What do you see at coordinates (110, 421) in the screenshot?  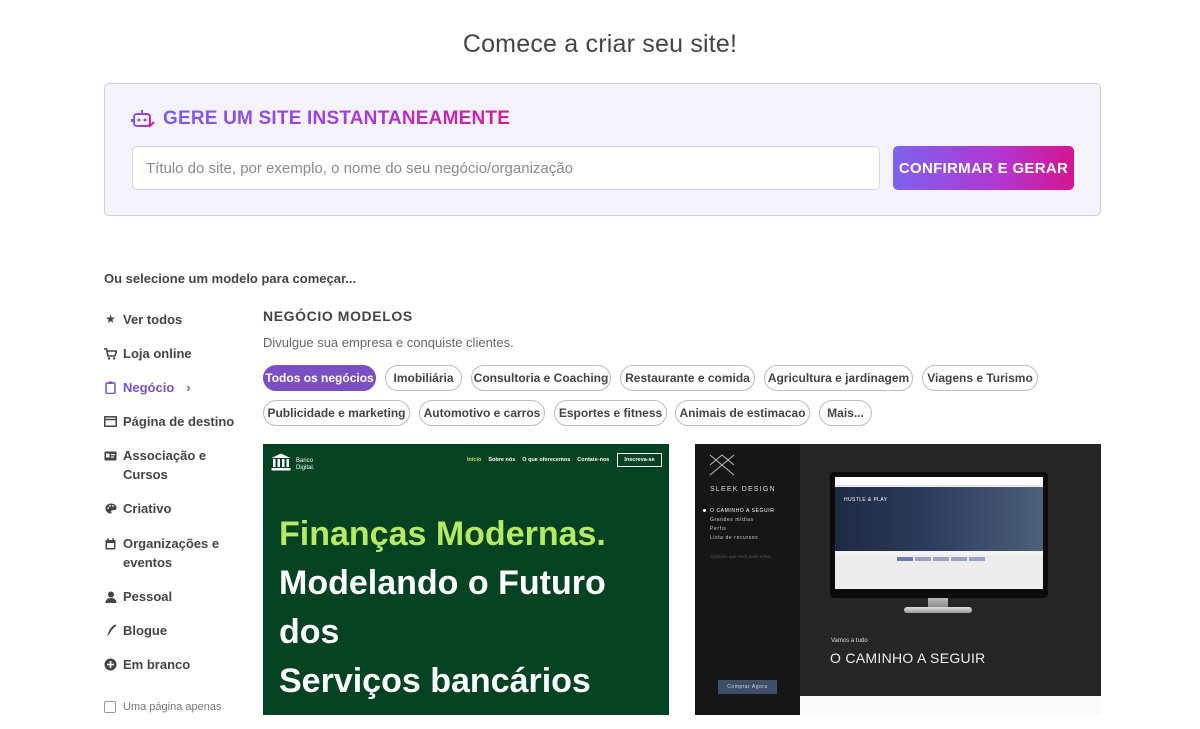 I see `window-icon` at bounding box center [110, 421].